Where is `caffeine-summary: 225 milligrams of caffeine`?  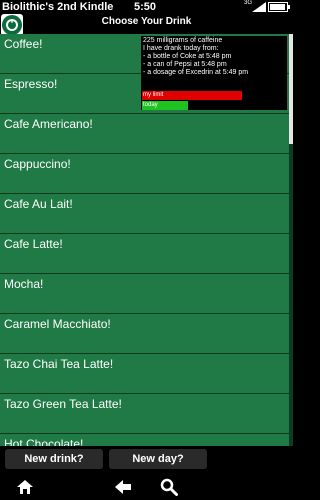
caffeine-summary: 225 milligrams of caffeine is located at coordinates (183, 40).